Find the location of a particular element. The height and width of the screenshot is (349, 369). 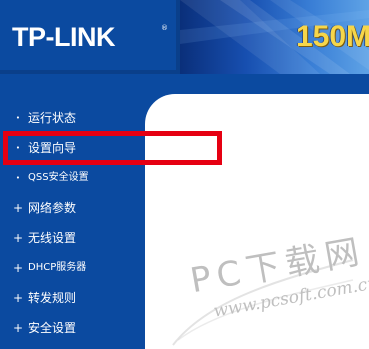

sidebar-item-label: DHCP服务器 is located at coordinates (57, 267).